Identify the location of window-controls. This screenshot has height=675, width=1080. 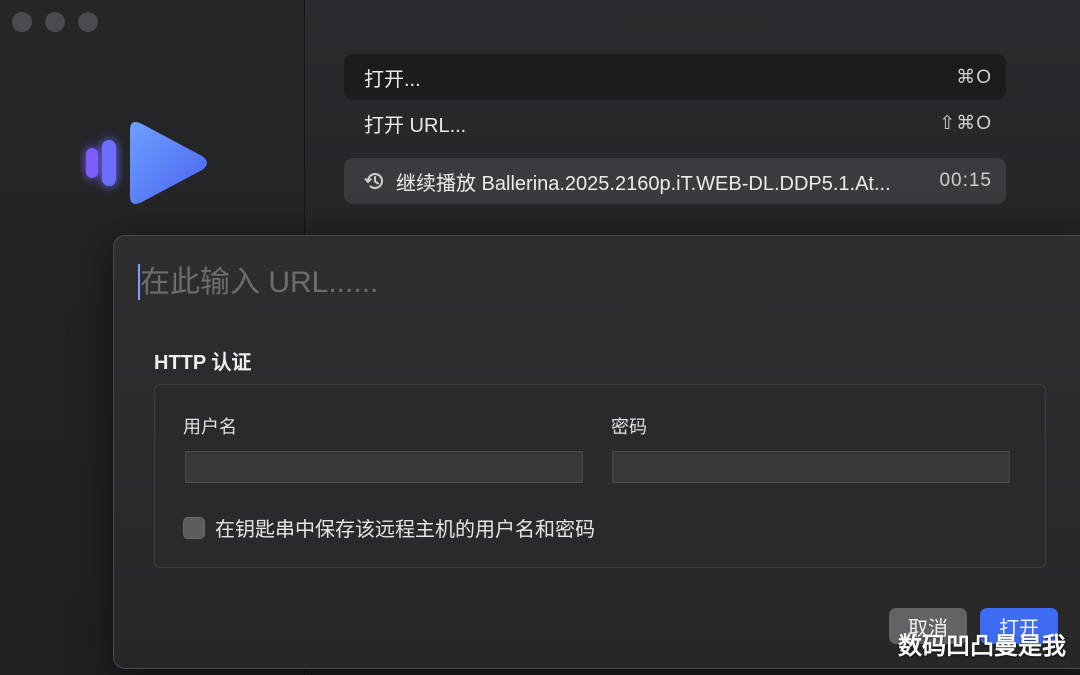
(55, 22).